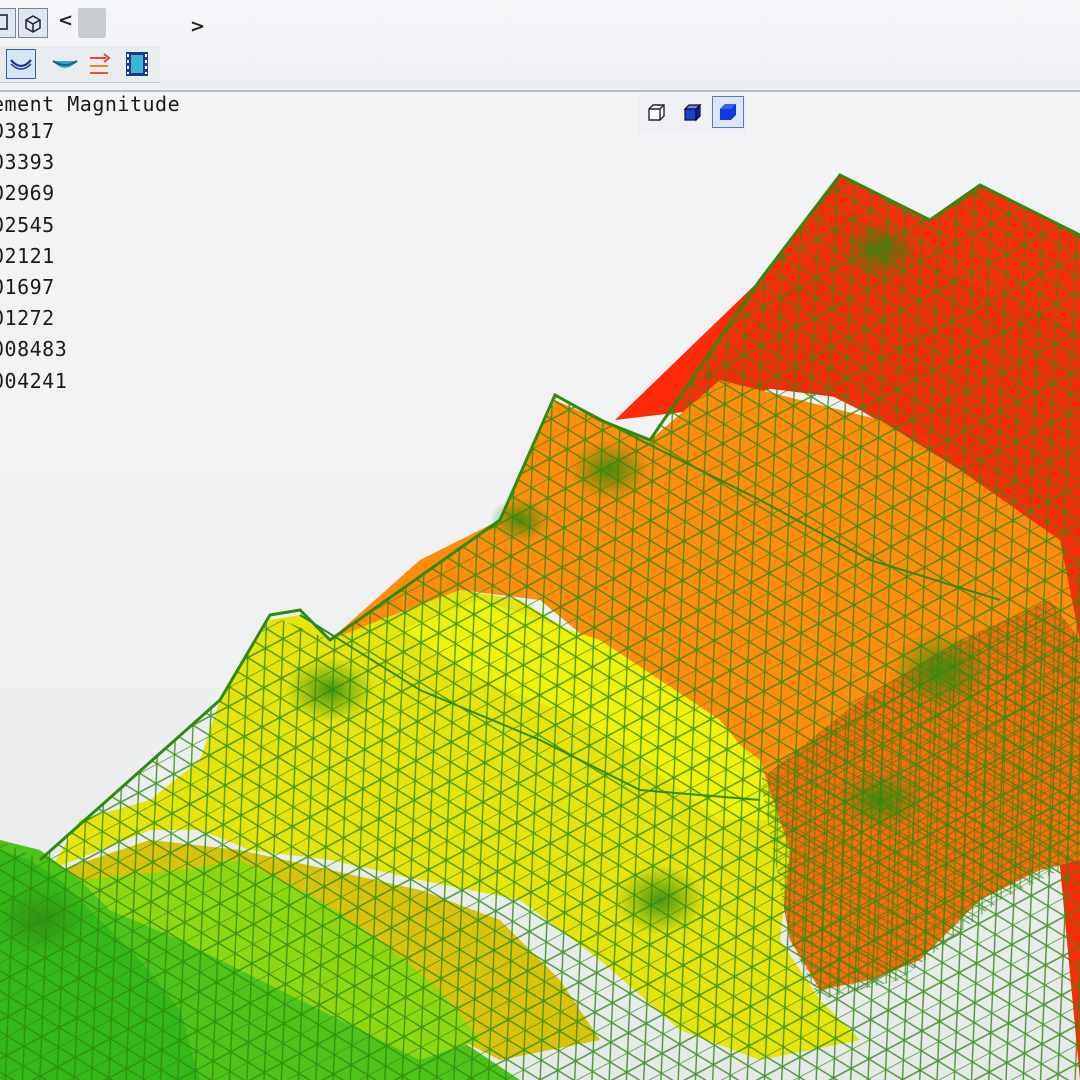 This screenshot has width=1080, height=1080. Describe the element at coordinates (65, 64) in the screenshot. I see `undeformed-shape-icon` at that location.